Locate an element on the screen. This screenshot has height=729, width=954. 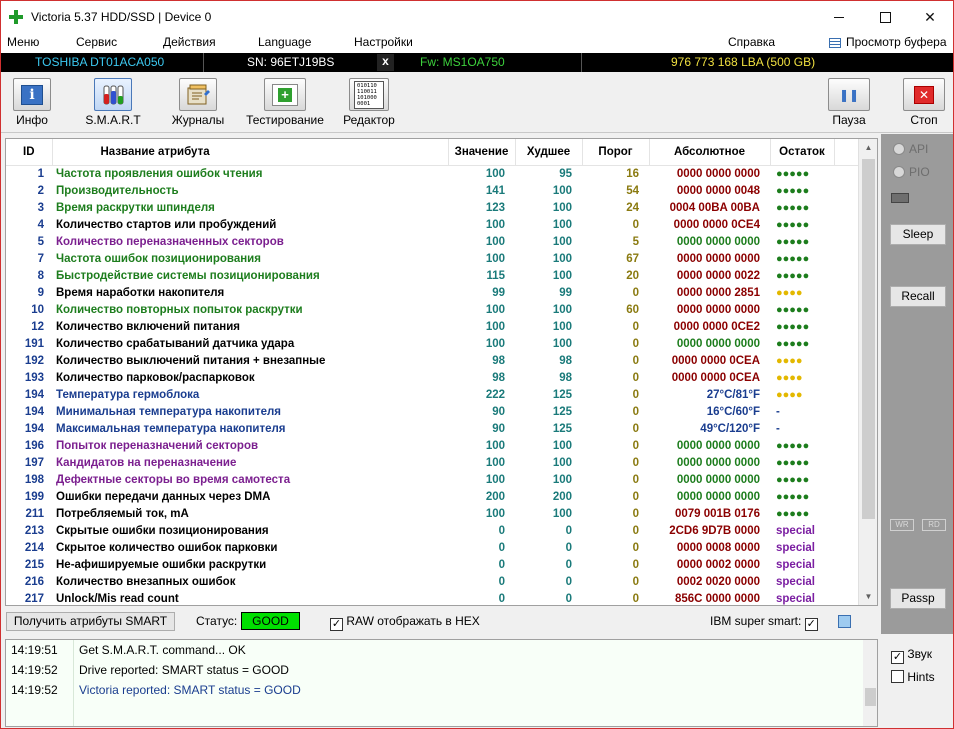
menu-language: Language is located at coordinates (284, 42).